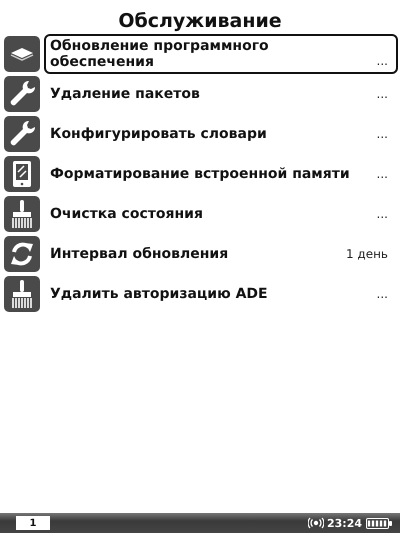 The image size is (400, 533). Describe the element at coordinates (22, 54) in the screenshot. I see `layers-icon` at that location.